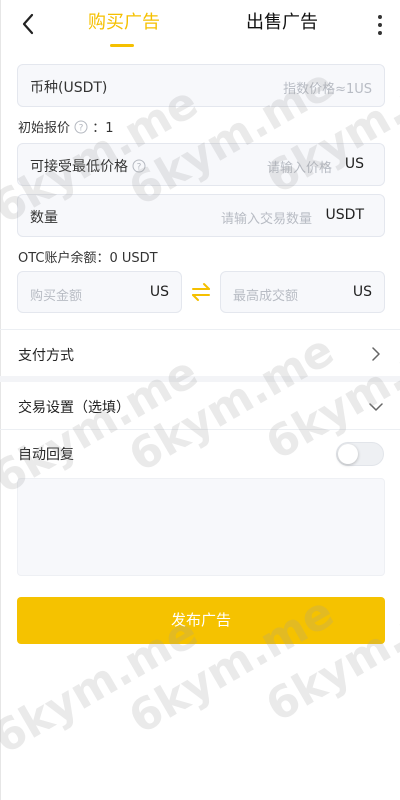  Describe the element at coordinates (376, 354) in the screenshot. I see `chevron-right-icon` at that location.